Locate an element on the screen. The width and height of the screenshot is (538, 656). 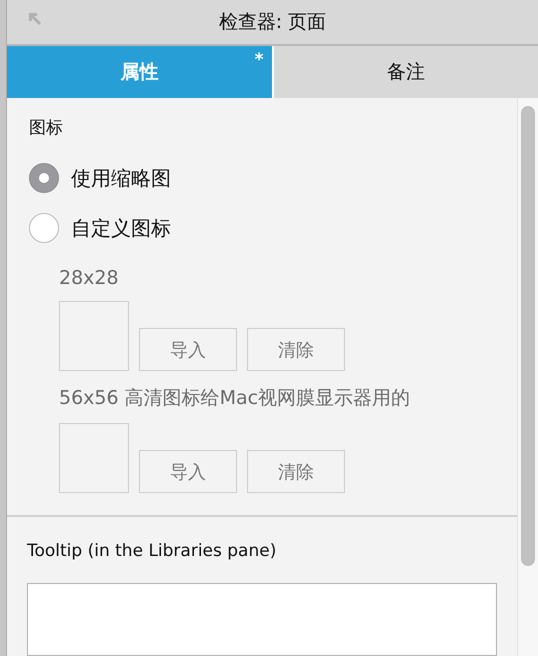
modified-mark: * is located at coordinates (259, 60).